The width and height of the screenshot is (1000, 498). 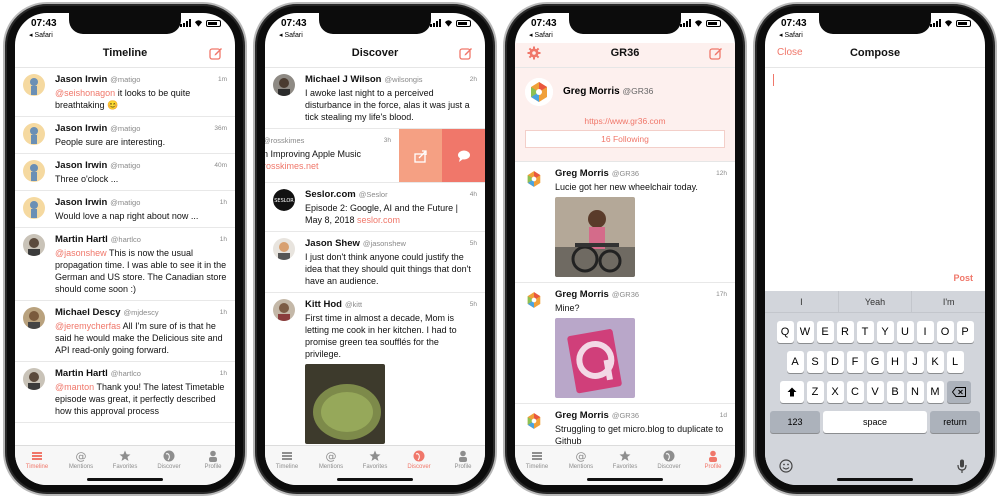 I want to click on key-c: C, so click(x=855, y=392).